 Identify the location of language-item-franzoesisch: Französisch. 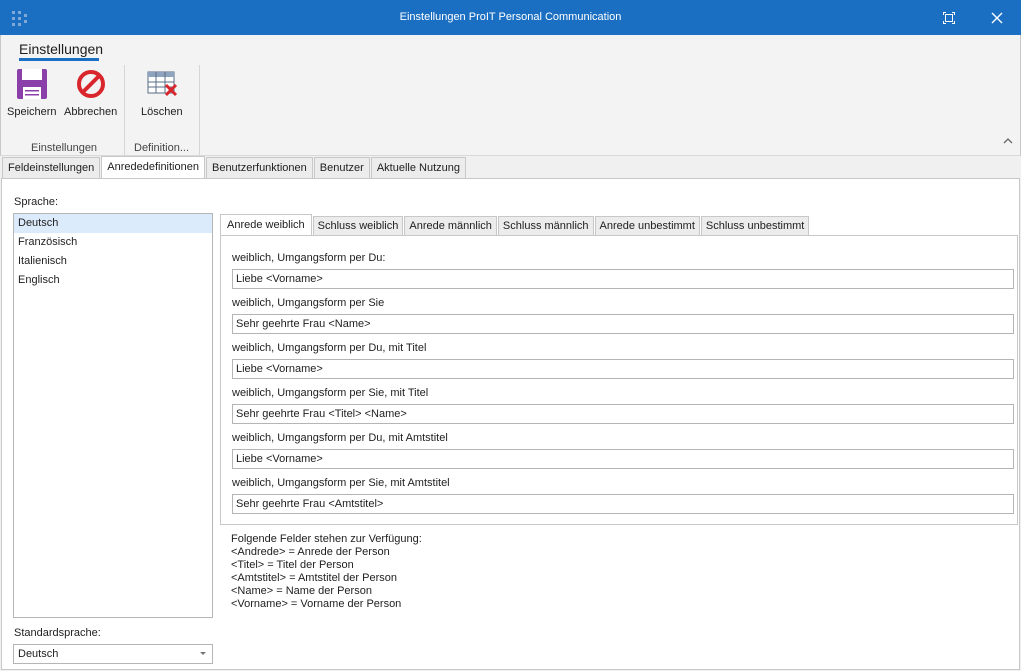
(113, 242).